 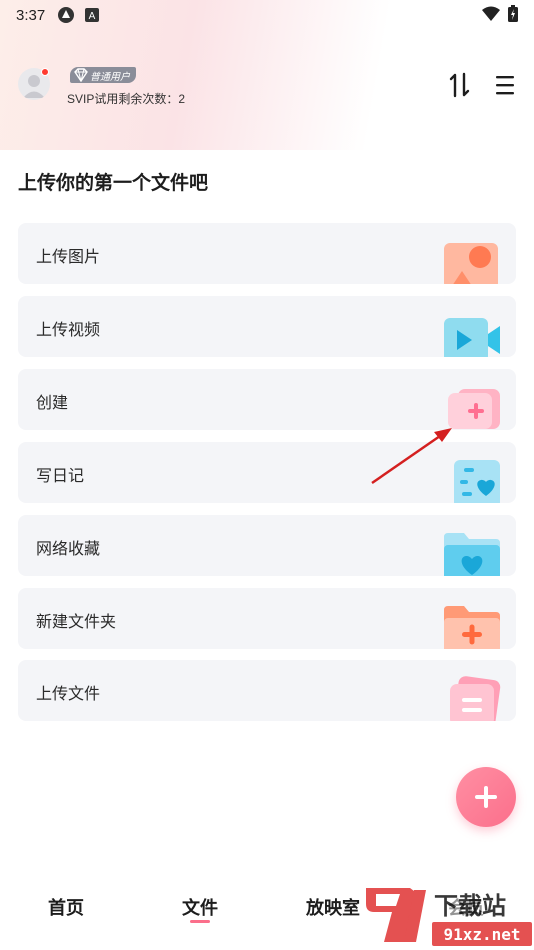 What do you see at coordinates (481, 934) in the screenshot?
I see `watermark-brand-bottom: 91xz.net` at bounding box center [481, 934].